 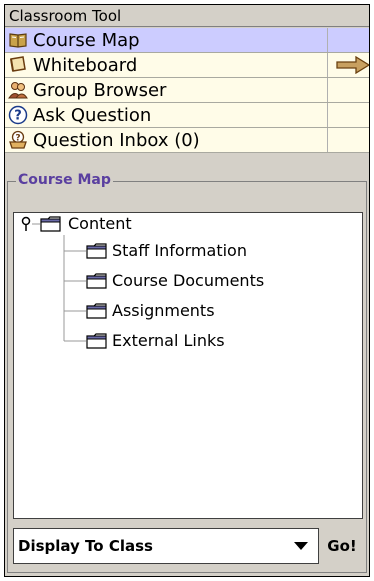 I want to click on right-arrow-icon, so click(x=353, y=65).